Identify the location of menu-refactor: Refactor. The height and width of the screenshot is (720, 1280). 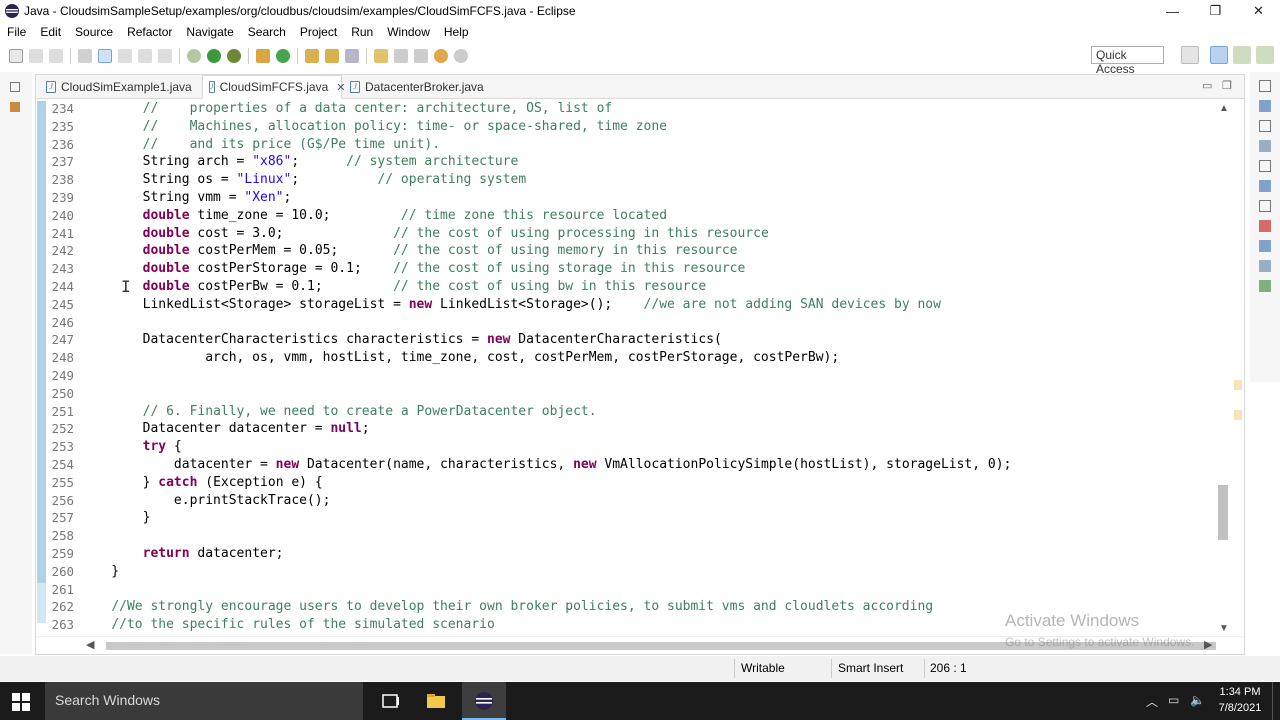
(149, 32).